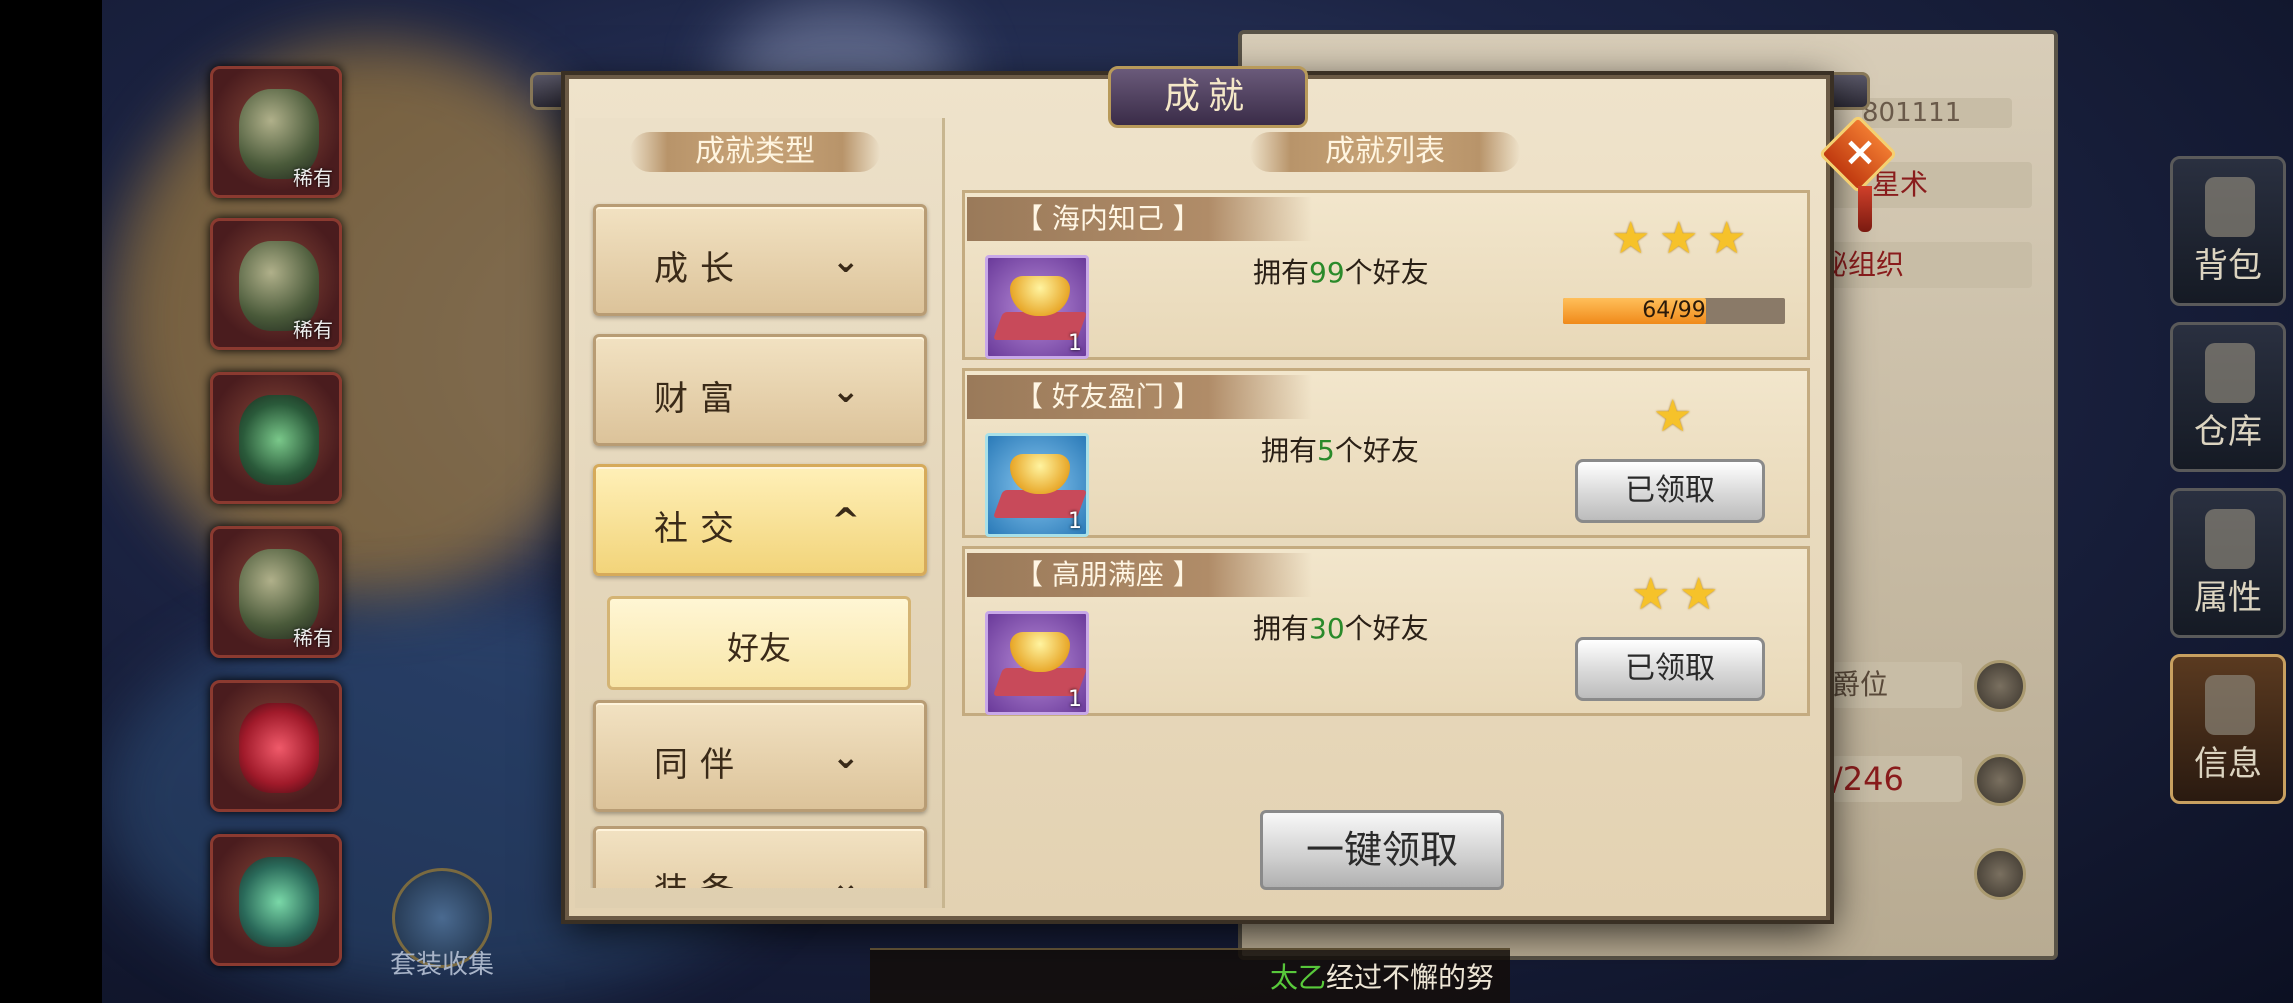 Image resolution: width=2293 pixels, height=1003 pixels. Describe the element at coordinates (279, 748) in the screenshot. I see `ring-icon` at that location.